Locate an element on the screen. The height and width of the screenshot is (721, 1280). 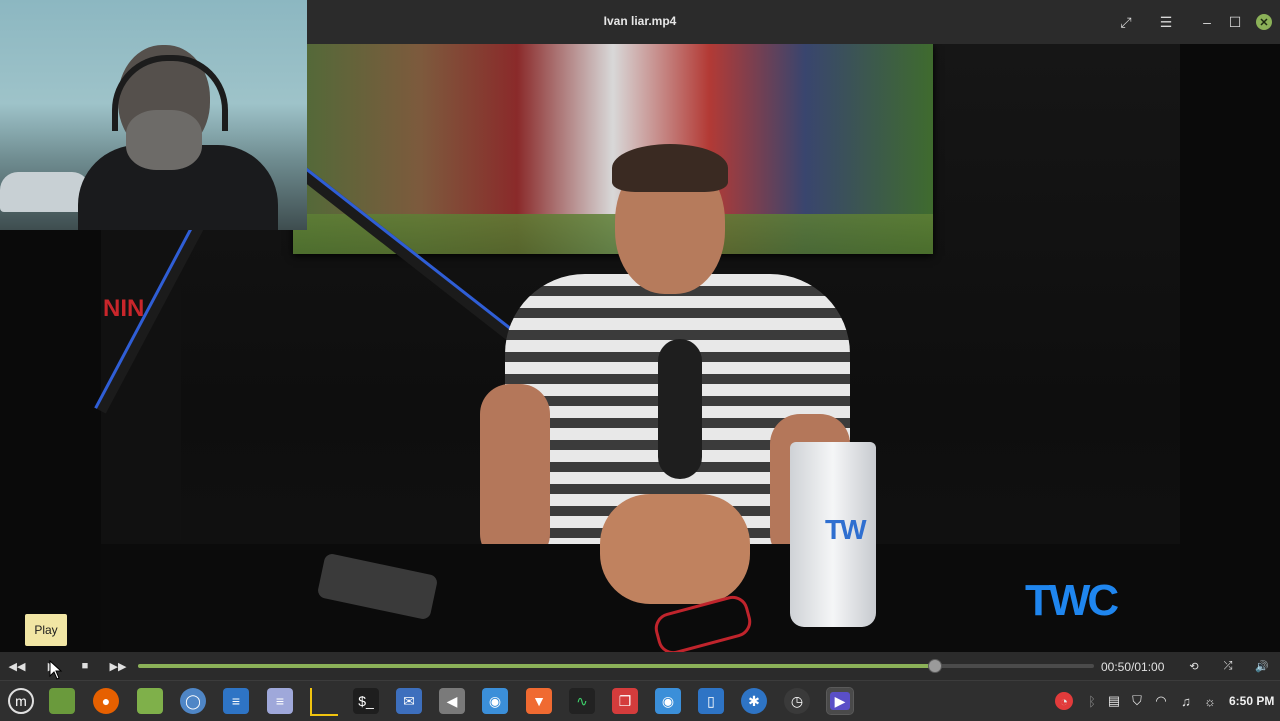
show-desktop-icon is located at coordinates (62, 701).